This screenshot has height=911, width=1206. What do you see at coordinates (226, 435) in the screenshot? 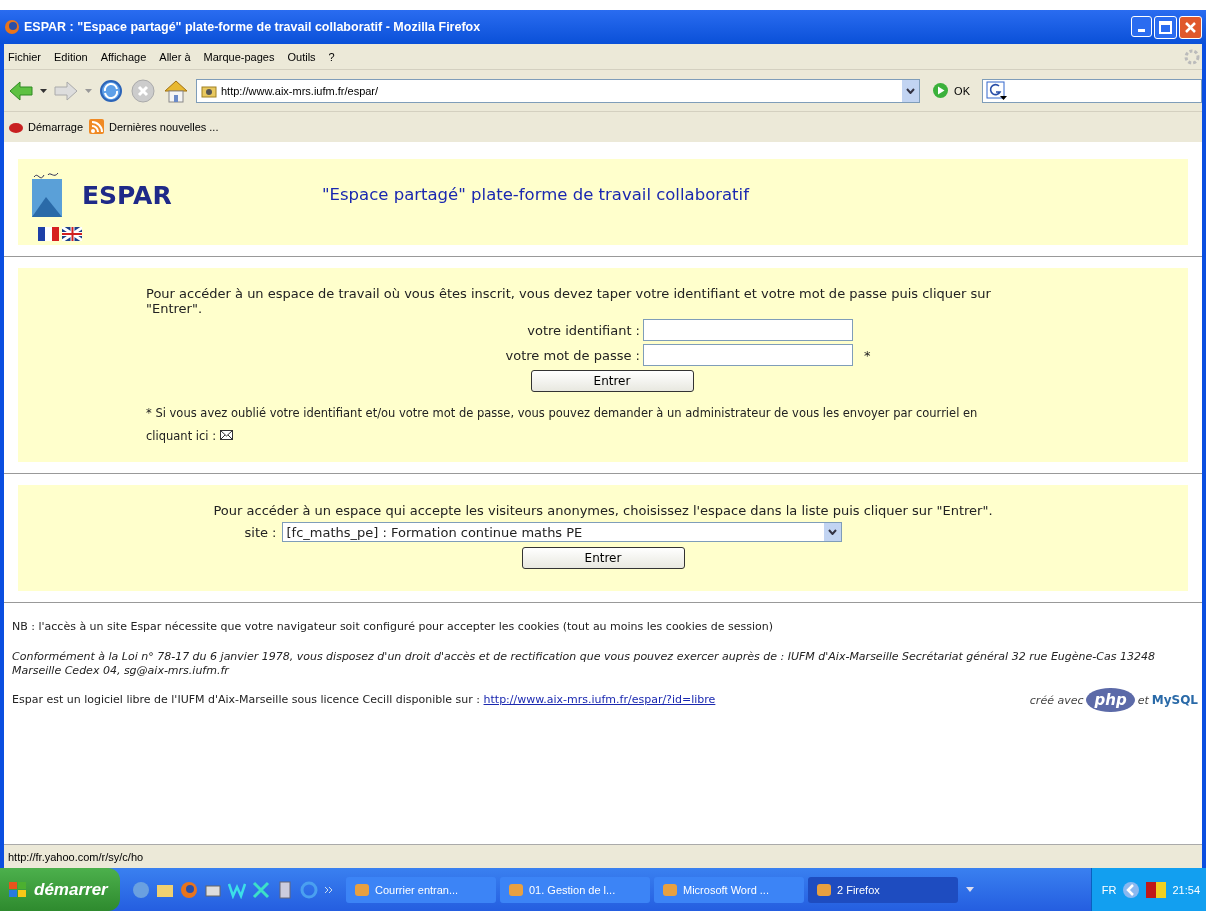
I see `envelope-icon` at bounding box center [226, 435].